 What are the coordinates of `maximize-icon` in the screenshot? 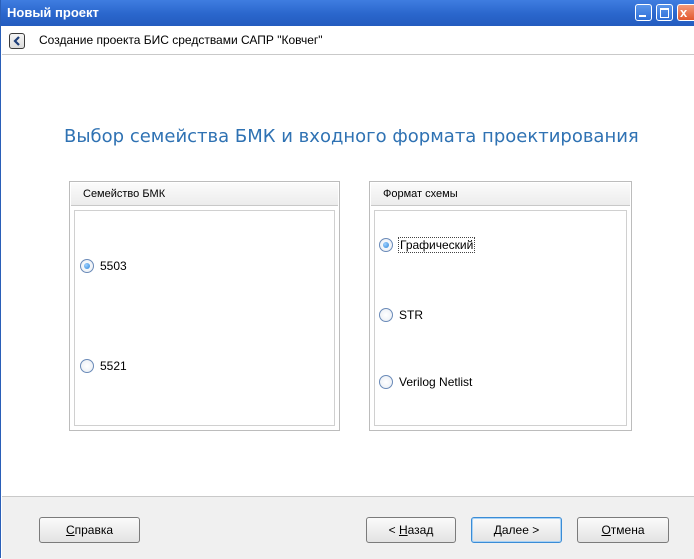 It's located at (664, 13).